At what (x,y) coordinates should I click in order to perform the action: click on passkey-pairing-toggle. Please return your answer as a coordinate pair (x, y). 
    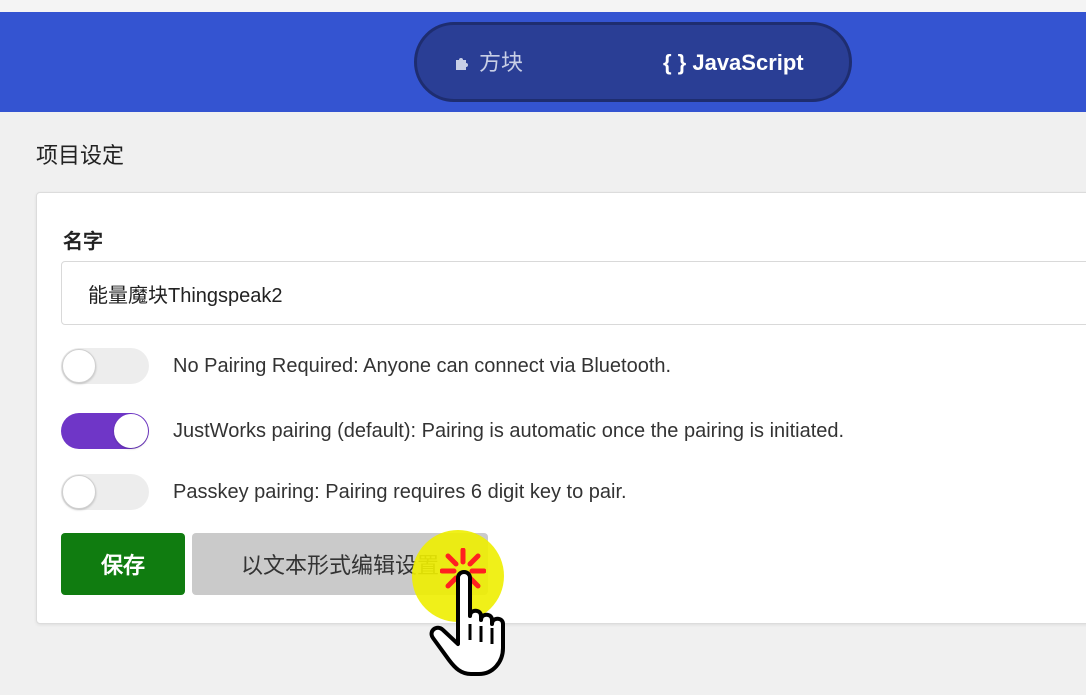
    Looking at the image, I should click on (105, 492).